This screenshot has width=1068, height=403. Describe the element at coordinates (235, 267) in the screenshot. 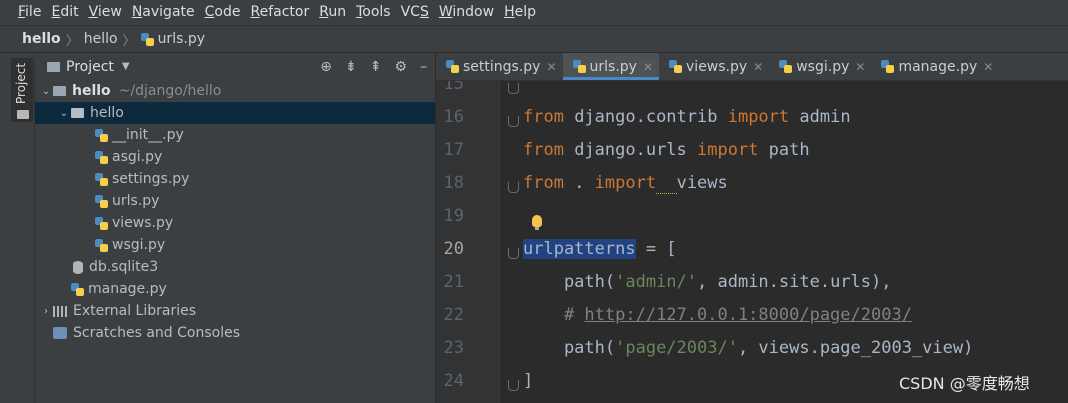

I see `tree-item: db.sqlite3` at that location.